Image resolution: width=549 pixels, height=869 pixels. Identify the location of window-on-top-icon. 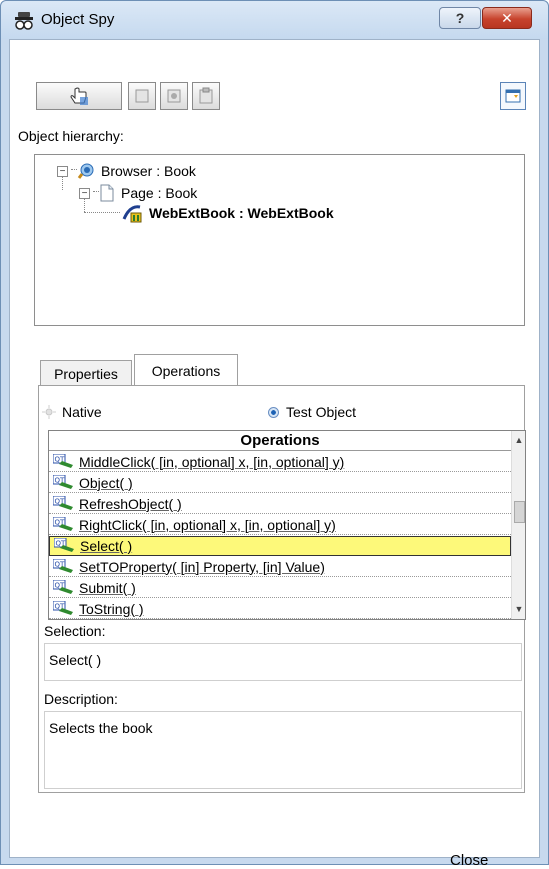
(513, 96).